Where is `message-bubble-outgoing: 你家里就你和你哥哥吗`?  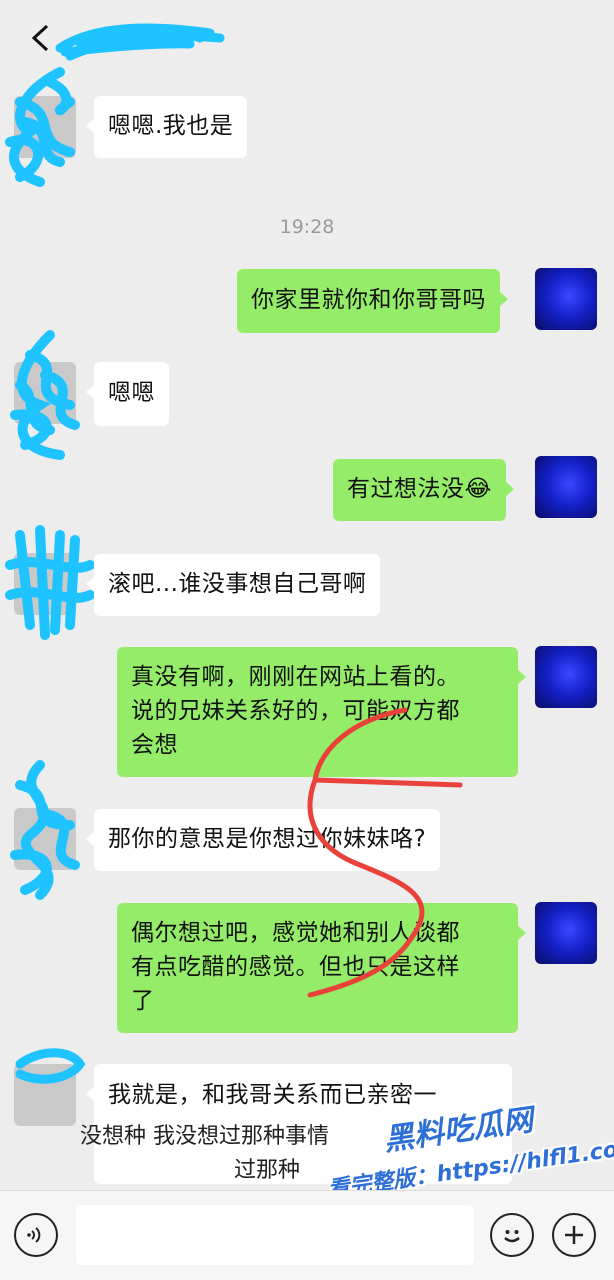 message-bubble-outgoing: 你家里就你和你哥哥吗 is located at coordinates (372, 301).